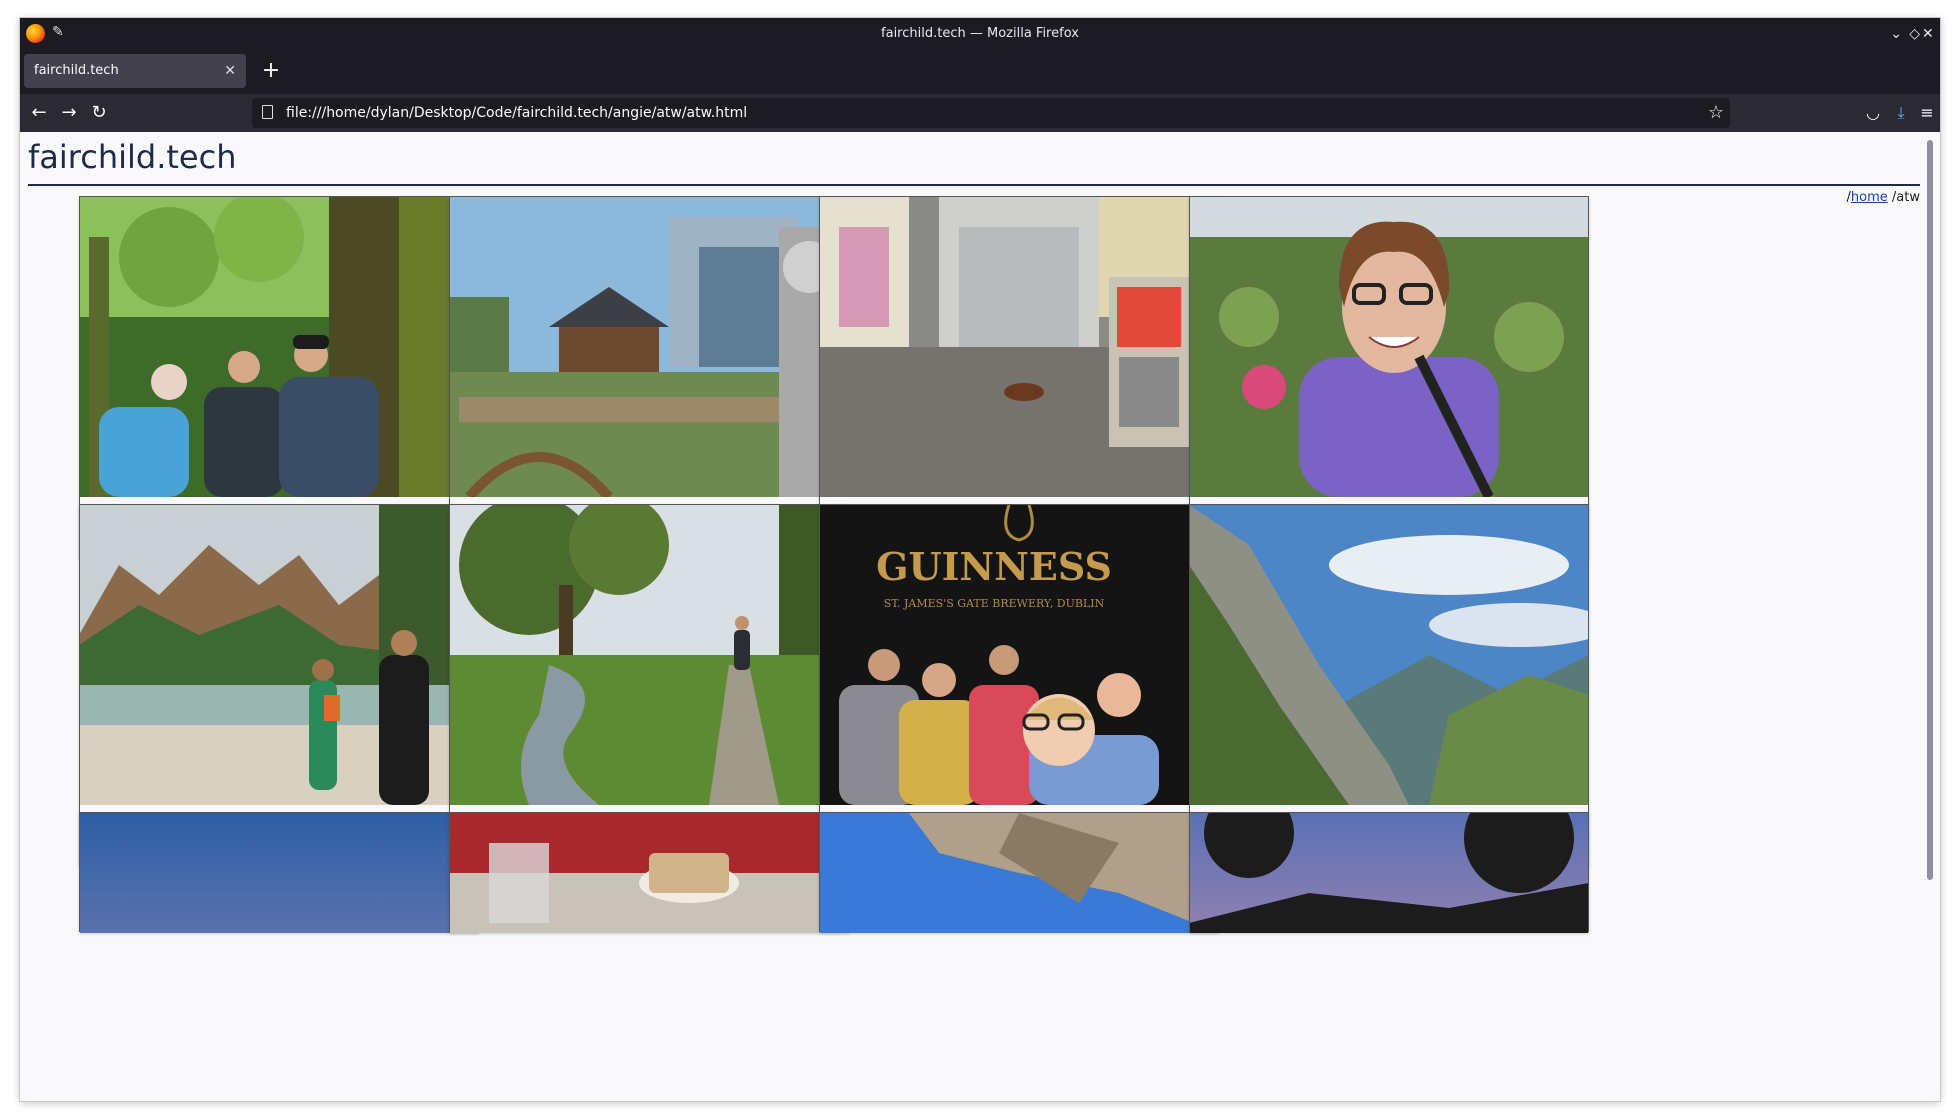 Image resolution: width=1960 pixels, height=1120 pixels. I want to click on bookmark-star-icon: ☆, so click(1716, 113).